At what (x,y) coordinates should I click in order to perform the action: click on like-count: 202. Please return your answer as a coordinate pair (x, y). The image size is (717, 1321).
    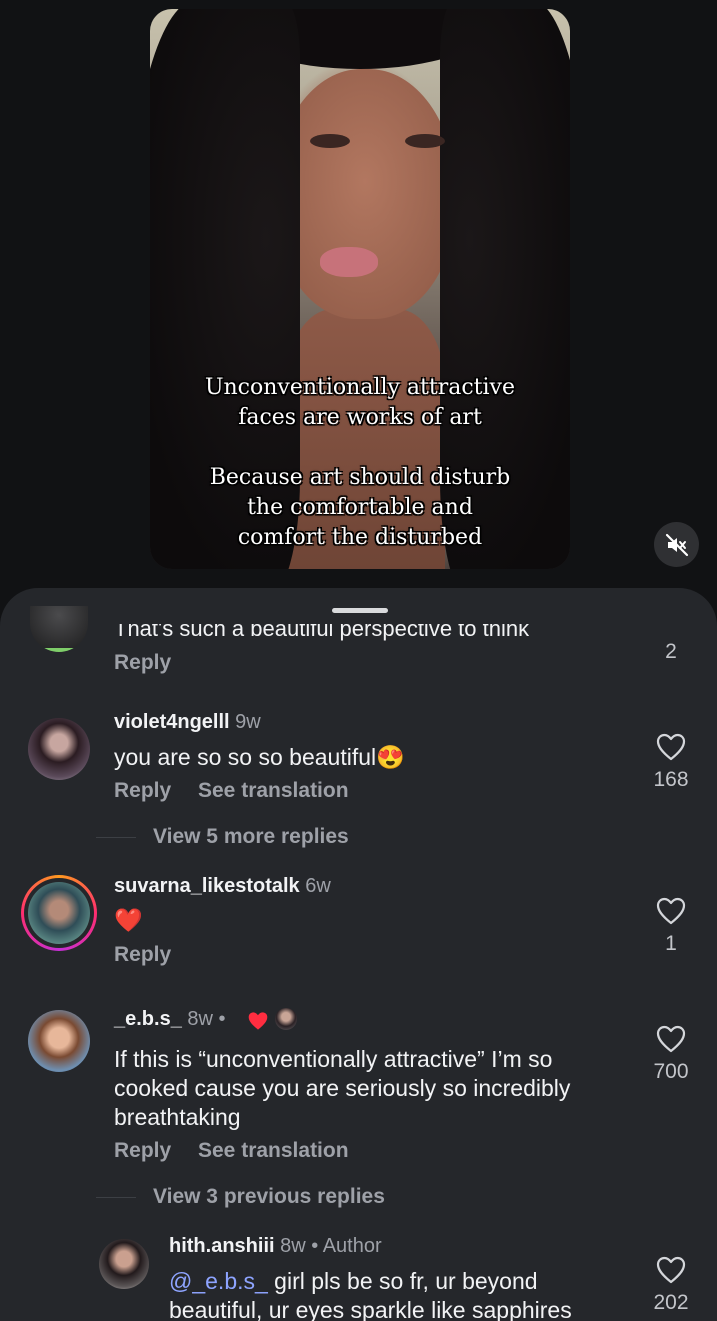
    Looking at the image, I should click on (671, 1302).